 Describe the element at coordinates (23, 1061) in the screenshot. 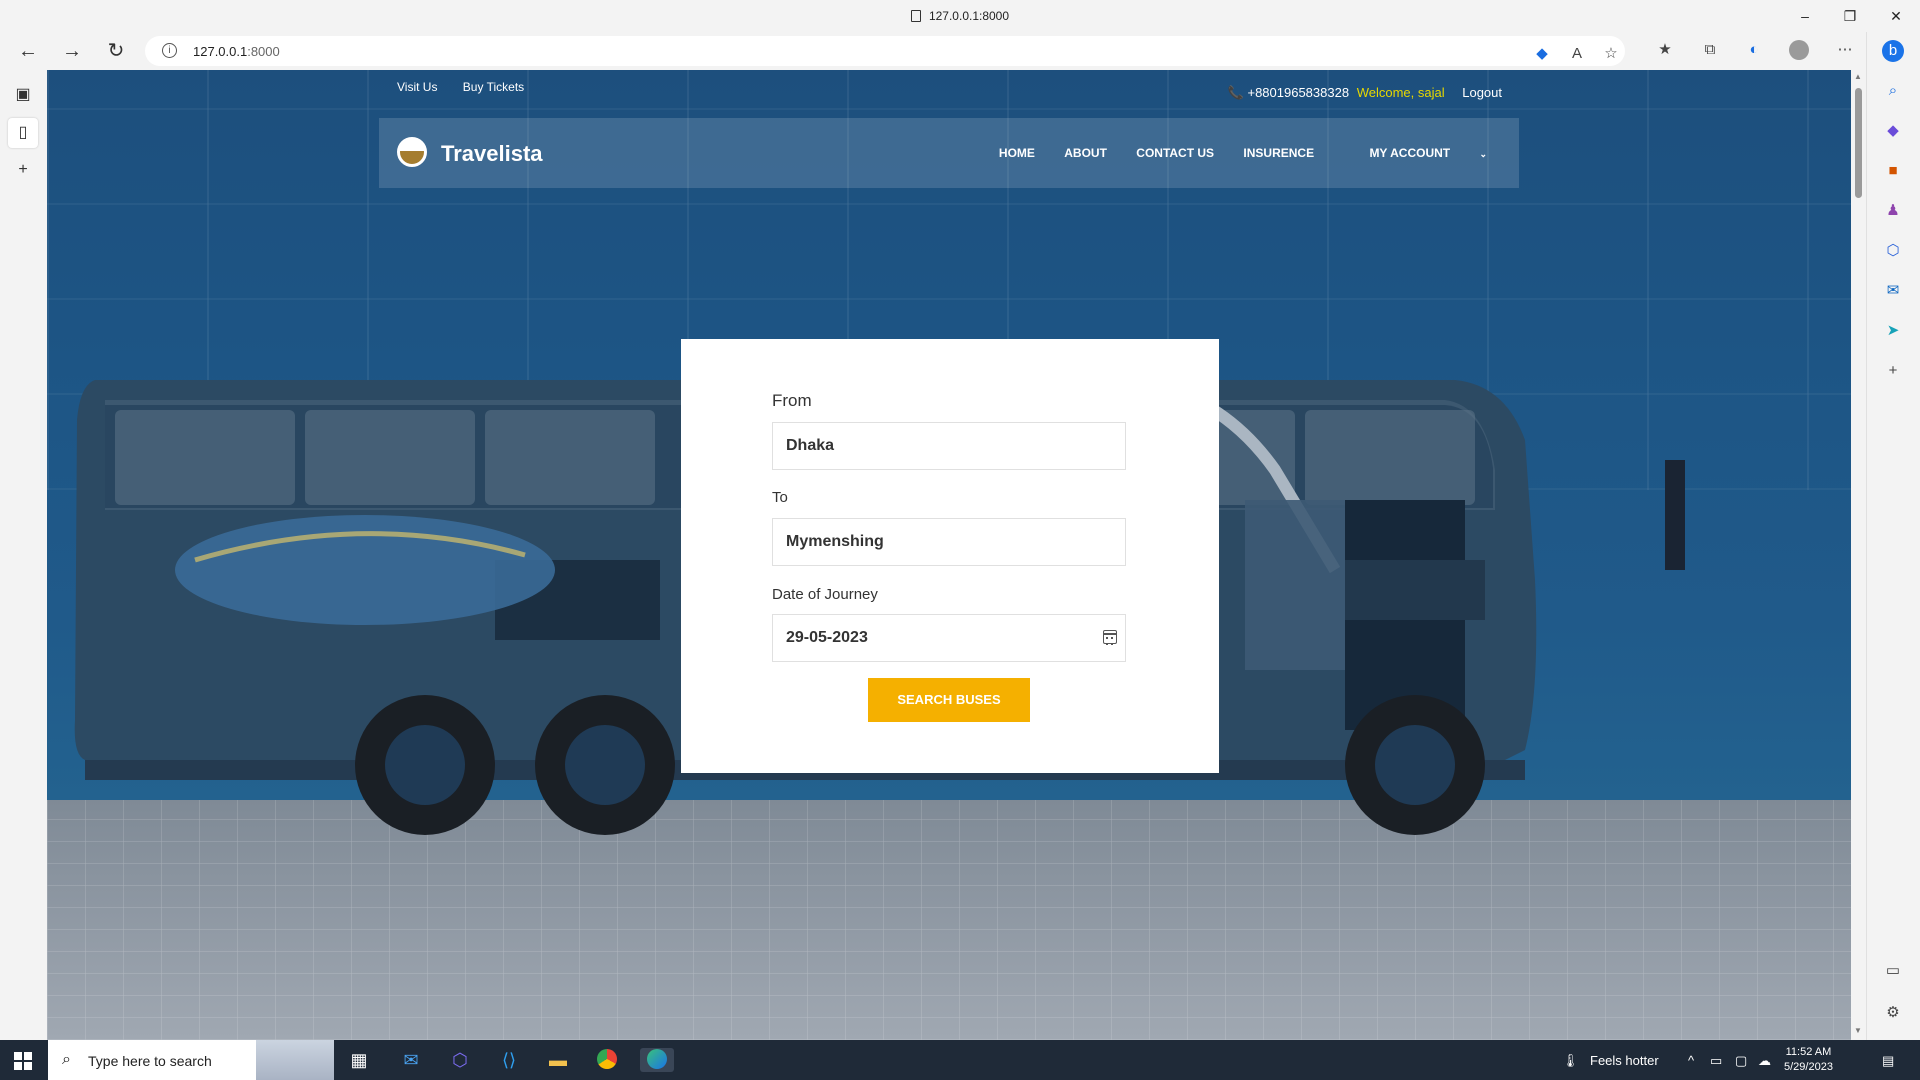

I see `windows-start-icon` at that location.